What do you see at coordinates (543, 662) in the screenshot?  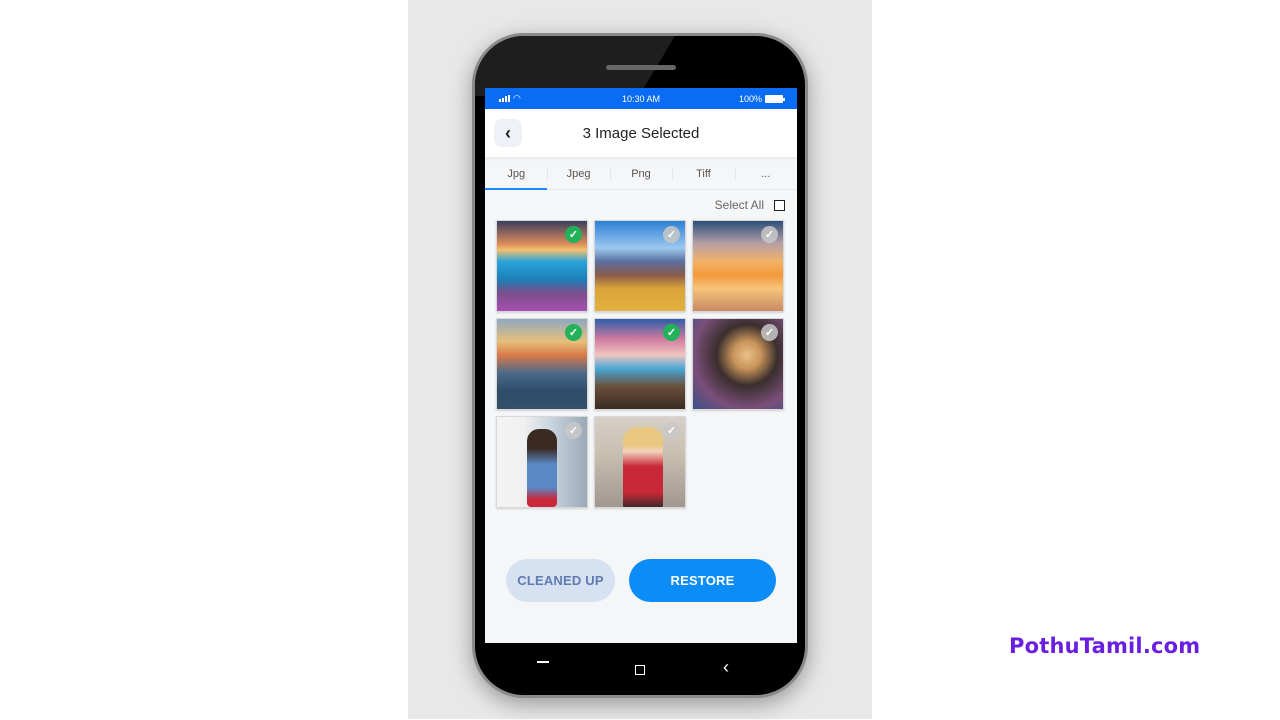 I see `recent-apps-icon` at bounding box center [543, 662].